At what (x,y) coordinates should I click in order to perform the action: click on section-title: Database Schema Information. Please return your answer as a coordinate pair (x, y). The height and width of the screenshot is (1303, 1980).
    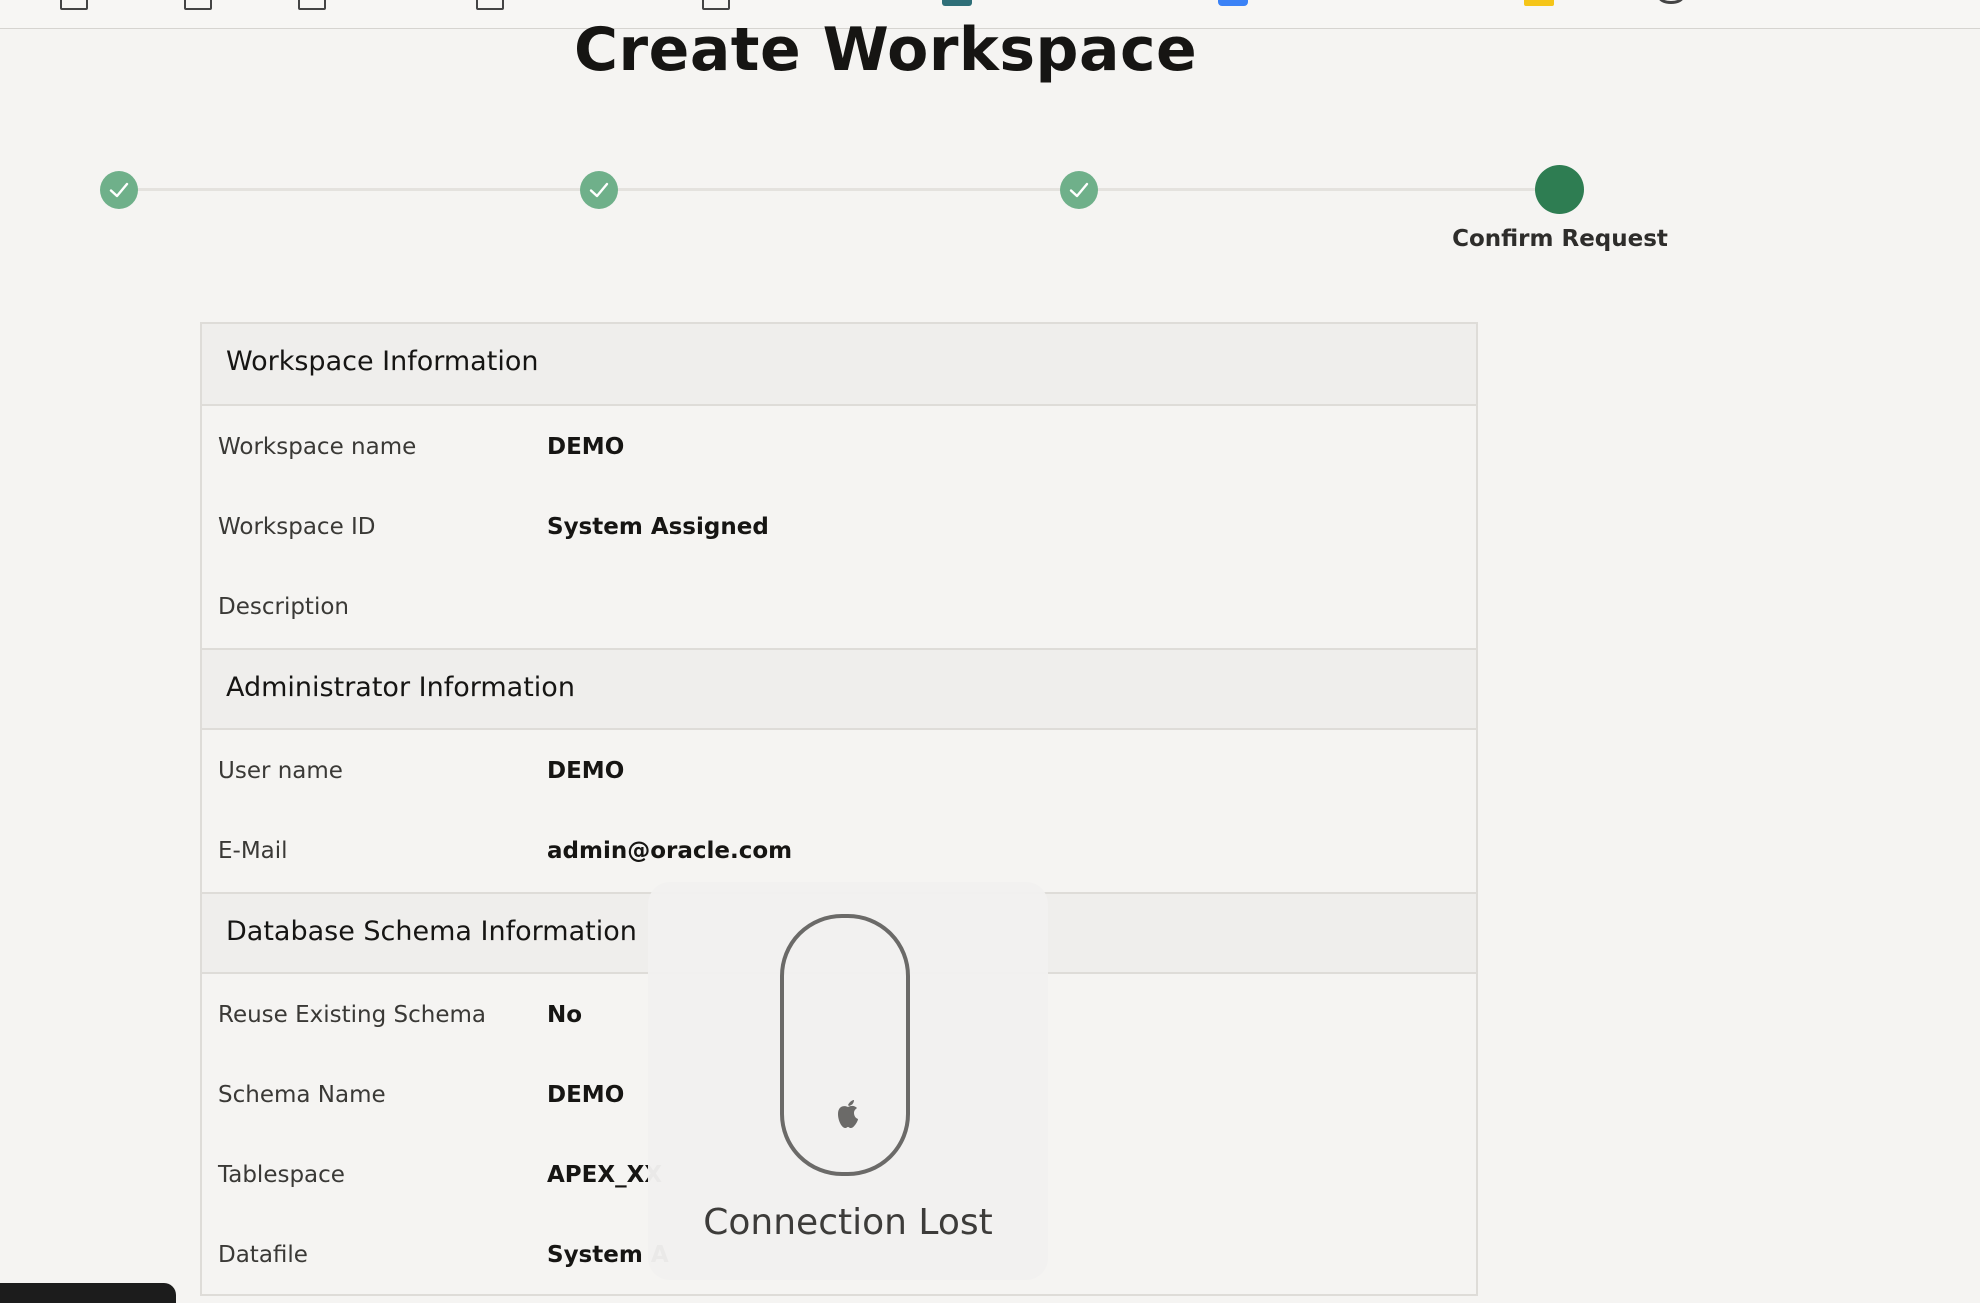
    Looking at the image, I should click on (431, 931).